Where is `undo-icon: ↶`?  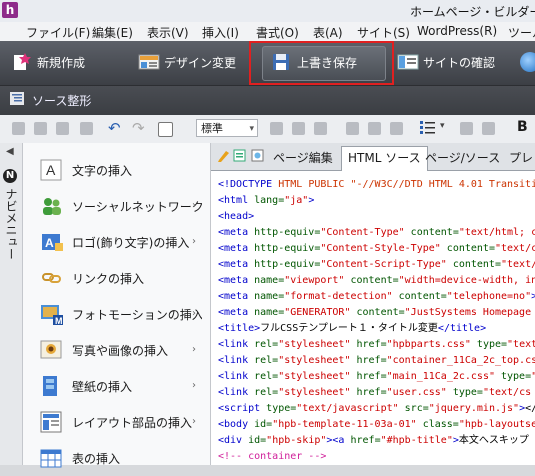 undo-icon: ↶ is located at coordinates (114, 128).